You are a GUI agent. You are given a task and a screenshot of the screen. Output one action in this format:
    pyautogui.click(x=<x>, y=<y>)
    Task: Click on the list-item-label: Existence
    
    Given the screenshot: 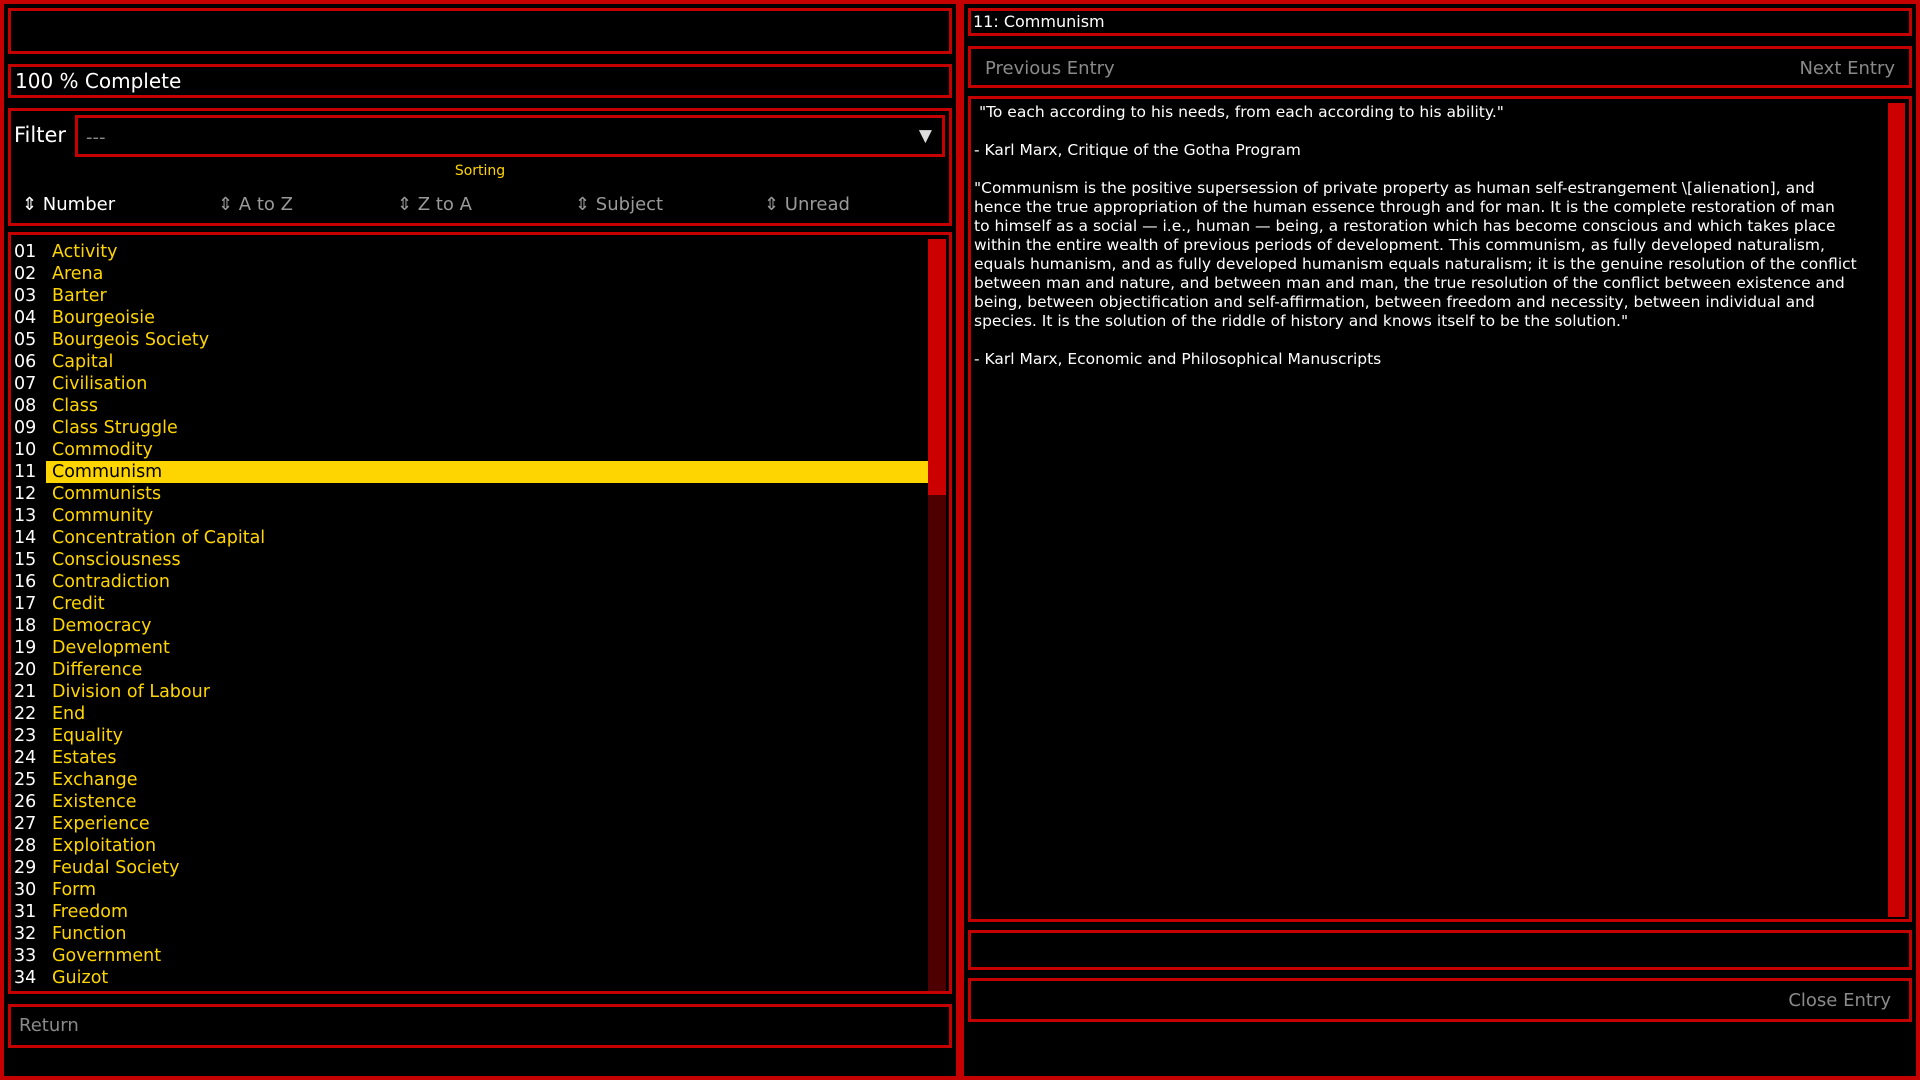 What is the action you would take?
    pyautogui.click(x=488, y=802)
    